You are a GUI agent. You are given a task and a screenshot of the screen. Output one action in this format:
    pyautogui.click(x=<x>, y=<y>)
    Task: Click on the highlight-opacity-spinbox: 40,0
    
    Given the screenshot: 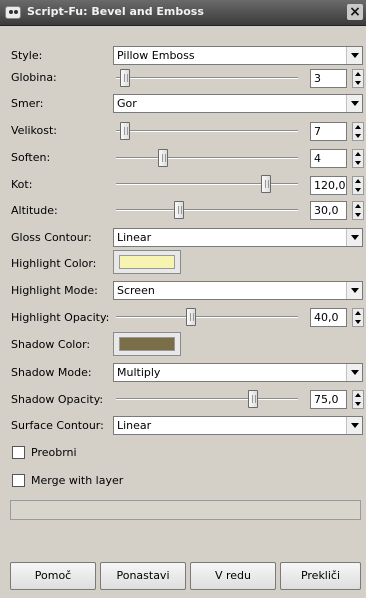 What is the action you would take?
    pyautogui.click(x=337, y=317)
    